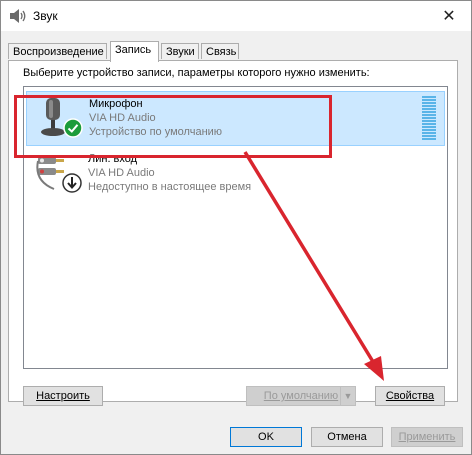 Image resolution: width=472 pixels, height=455 pixels. Describe the element at coordinates (236, 16) in the screenshot. I see `title-bar: Звук ✕` at that location.